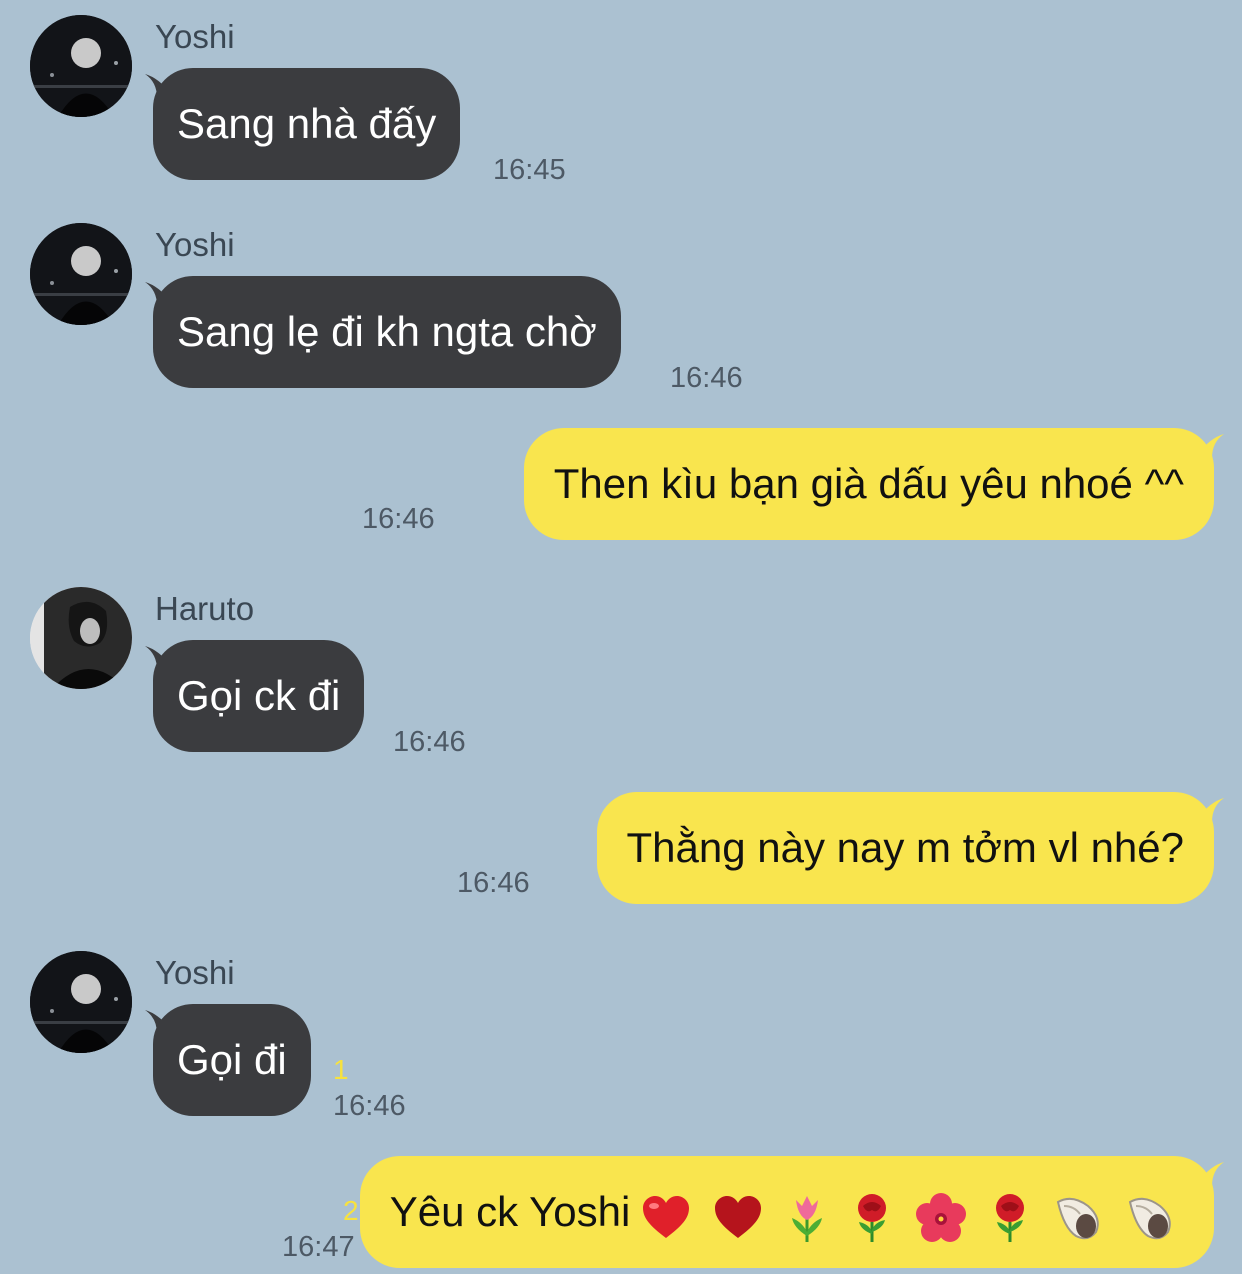 The image size is (1242, 1274). Describe the element at coordinates (912, 1215) in the screenshot. I see `emoji-row` at that location.